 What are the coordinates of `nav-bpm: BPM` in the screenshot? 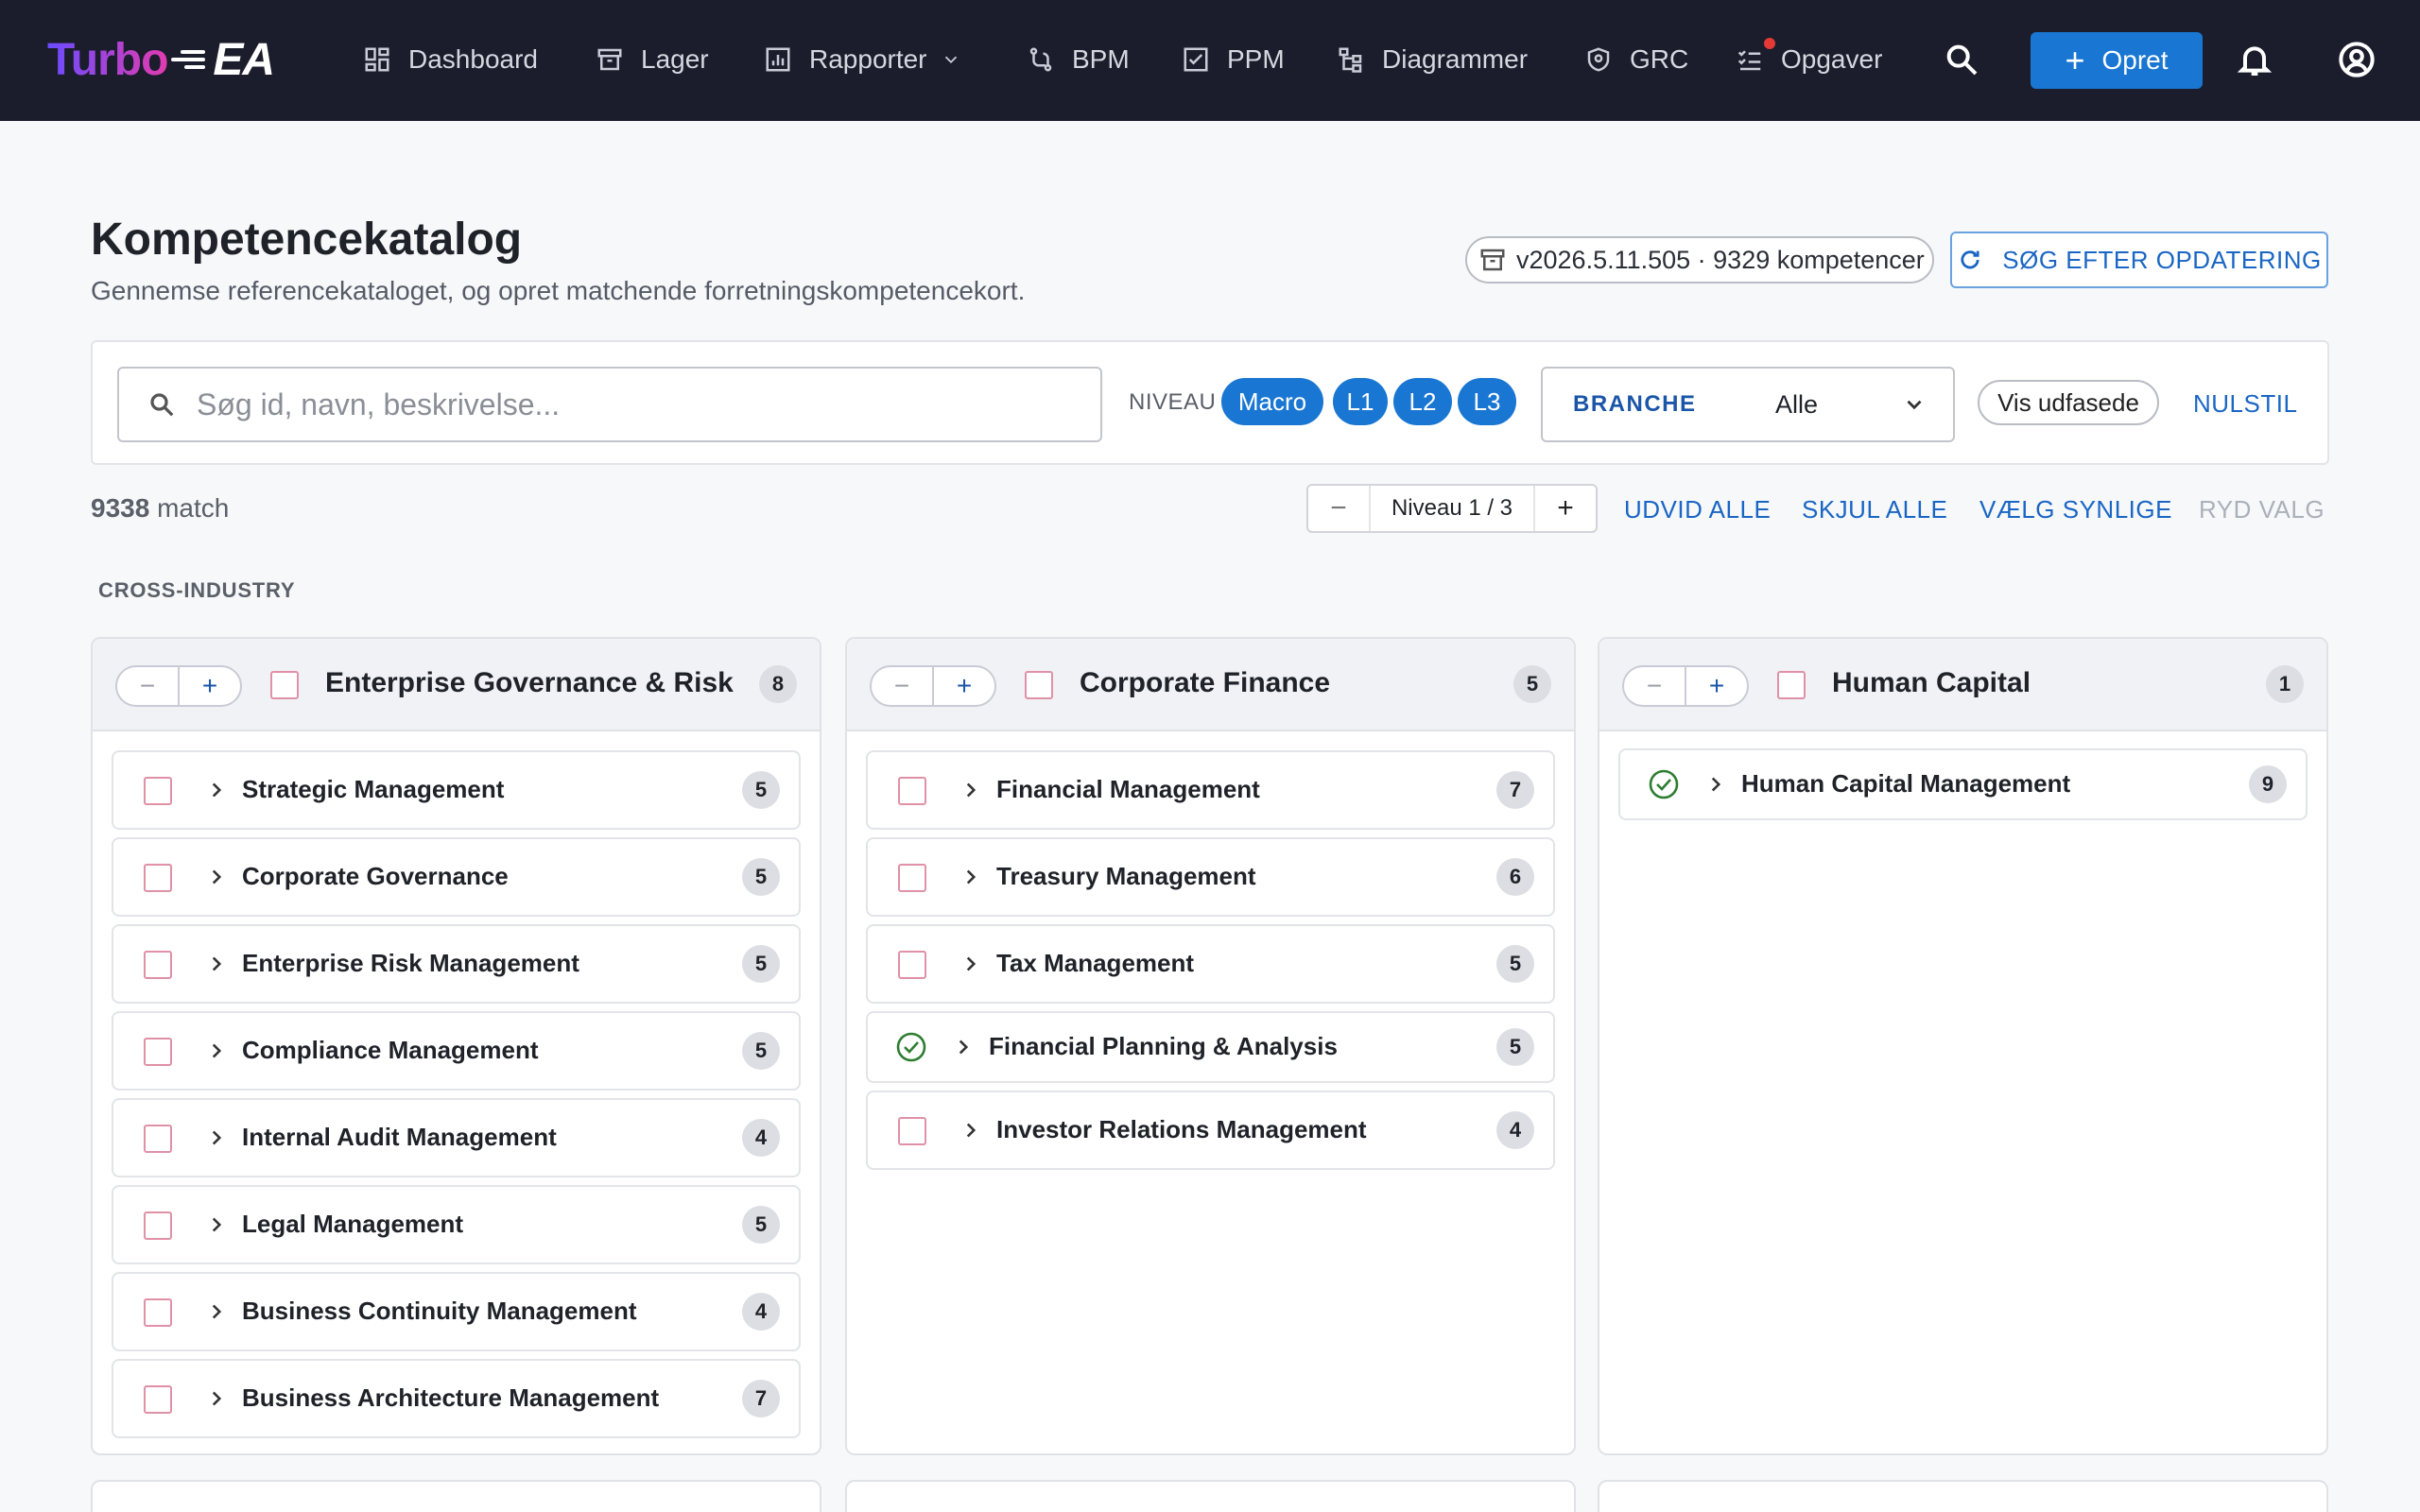 It's located at (1078, 59).